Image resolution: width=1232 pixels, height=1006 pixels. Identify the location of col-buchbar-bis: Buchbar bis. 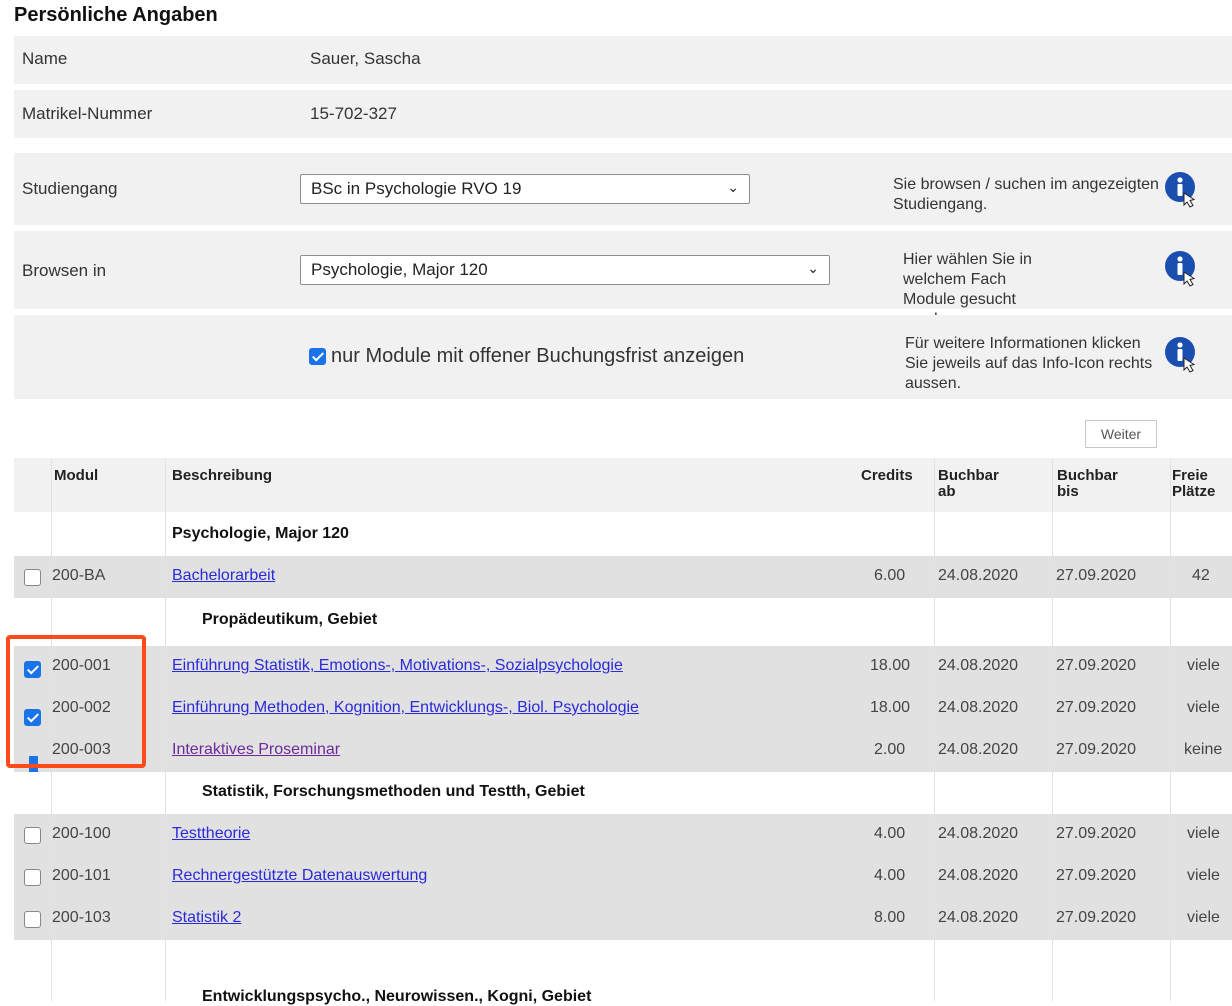
(1087, 483).